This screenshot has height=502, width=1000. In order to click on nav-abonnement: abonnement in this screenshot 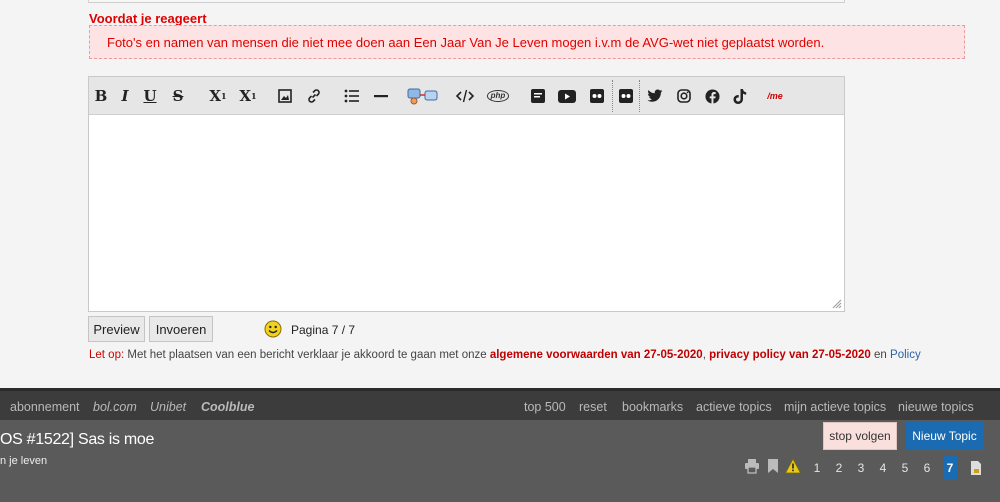, I will do `click(45, 407)`.